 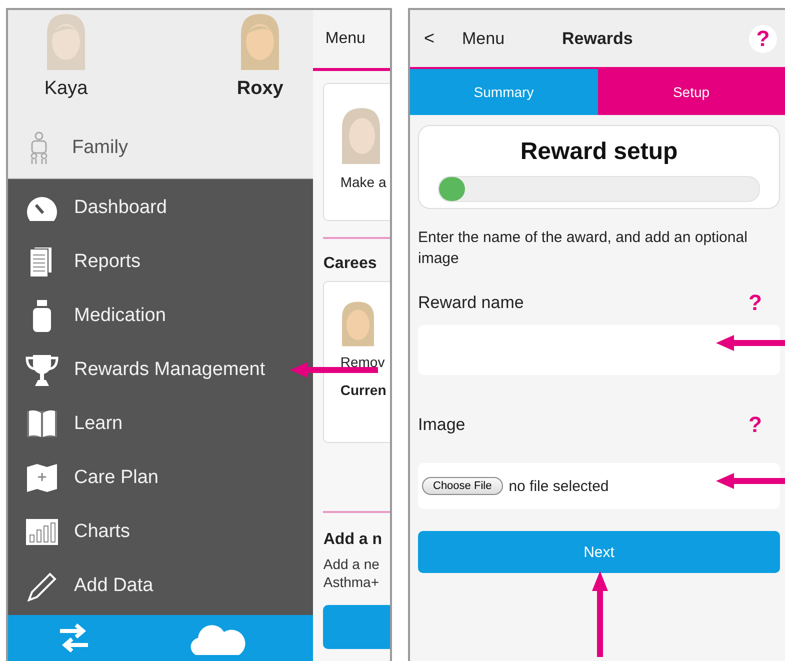 I want to click on map-icon, so click(x=42, y=478).